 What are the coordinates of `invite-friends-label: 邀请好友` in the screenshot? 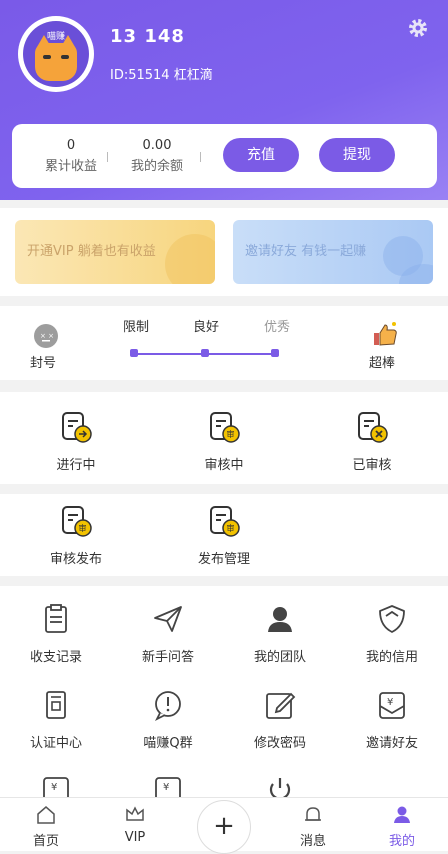 It's located at (391, 743).